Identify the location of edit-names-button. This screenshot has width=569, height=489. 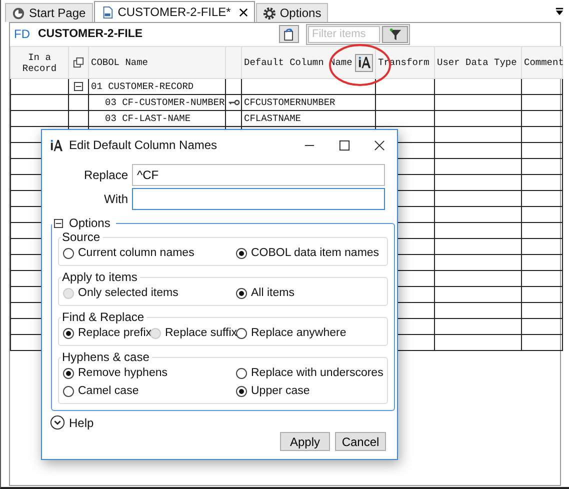
(364, 63).